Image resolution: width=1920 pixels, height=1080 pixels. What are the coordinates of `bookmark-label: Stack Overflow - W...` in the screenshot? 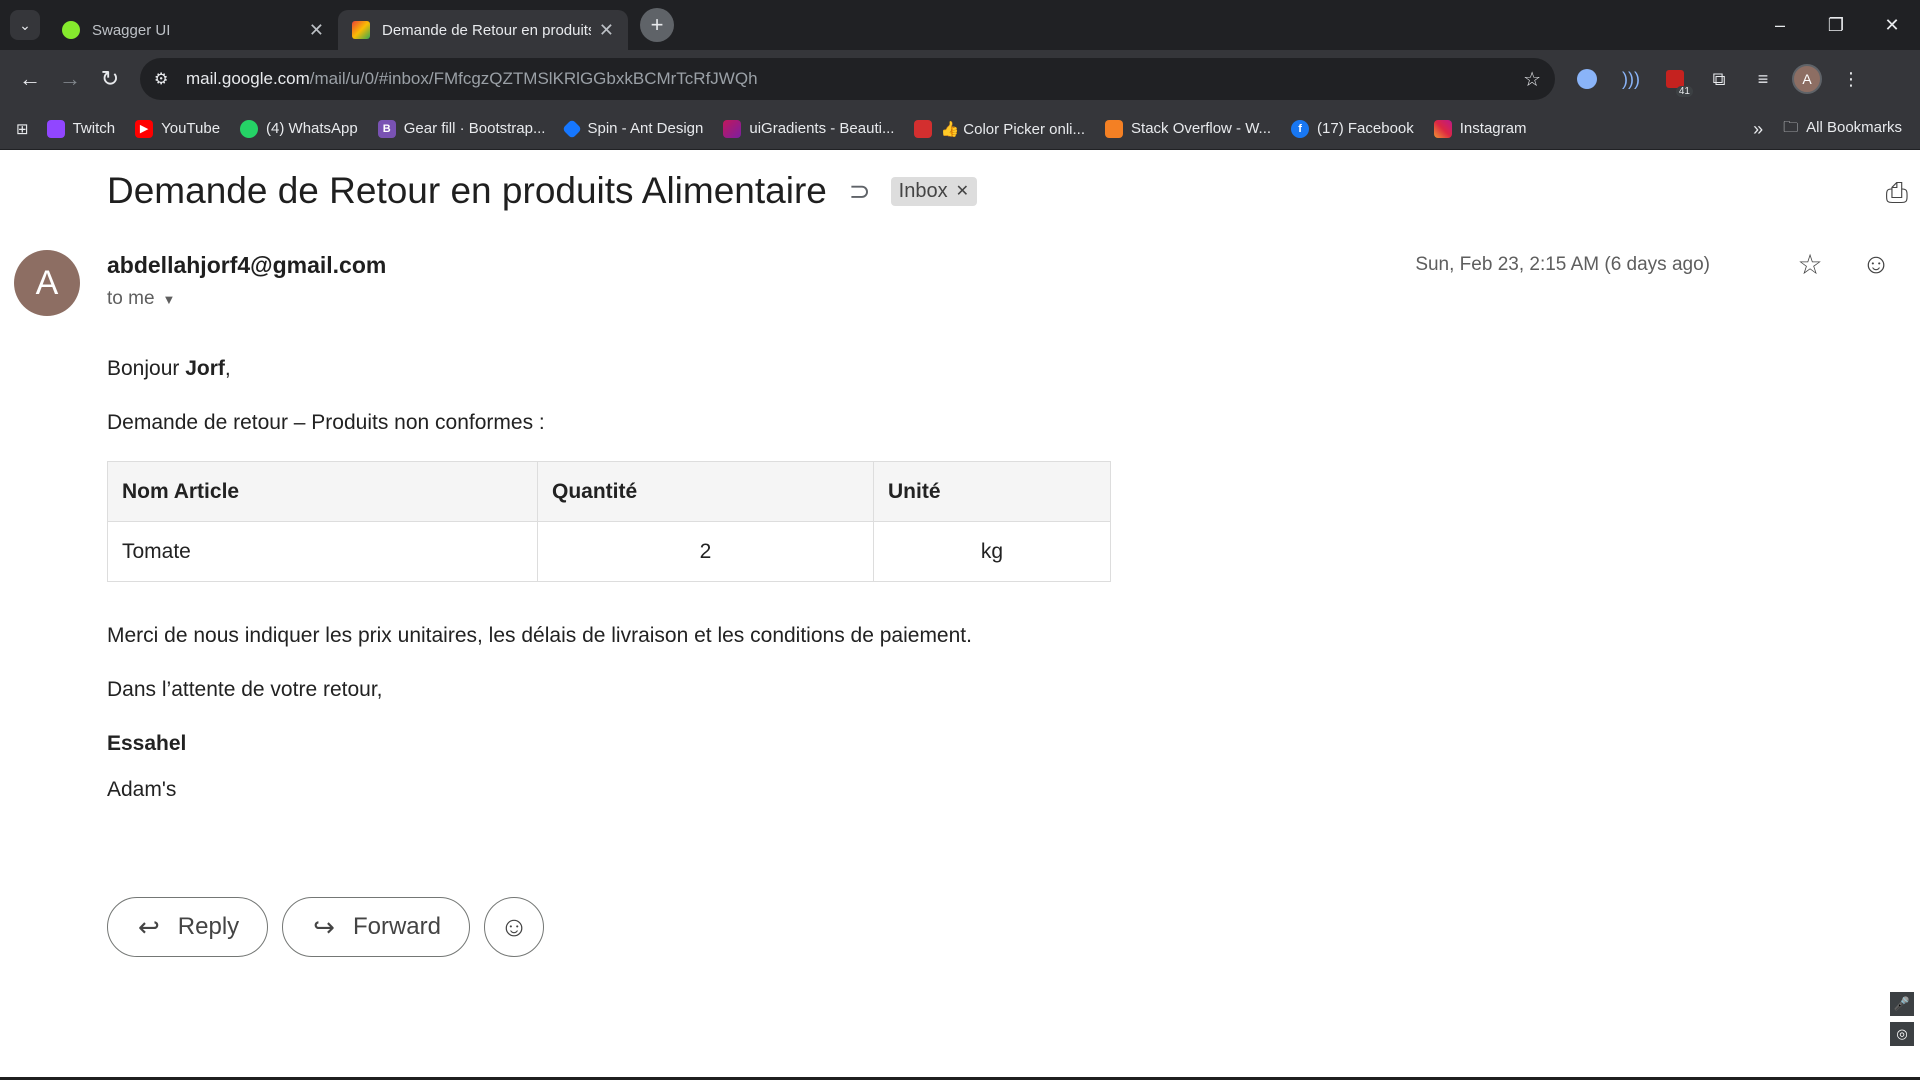 It's located at (1201, 128).